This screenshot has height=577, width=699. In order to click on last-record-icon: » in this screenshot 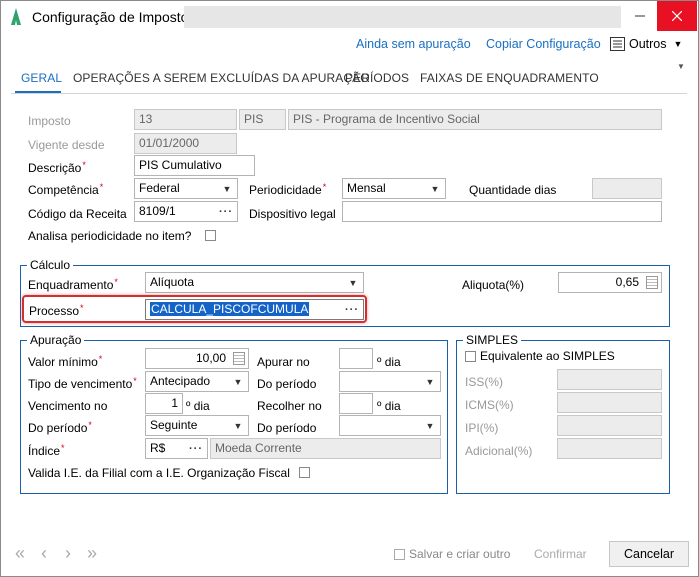, I will do `click(92, 553)`.